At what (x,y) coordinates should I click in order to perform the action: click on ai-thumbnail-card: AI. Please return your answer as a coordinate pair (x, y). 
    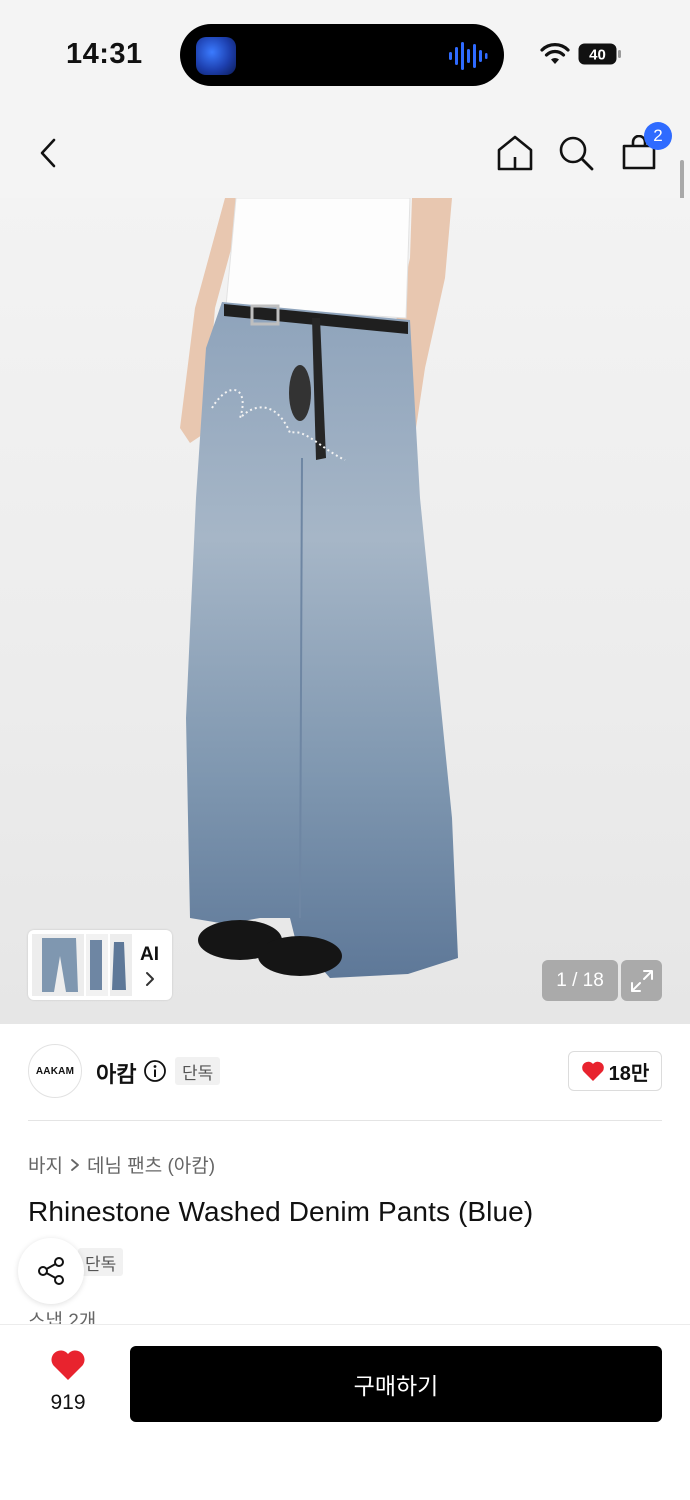
    Looking at the image, I should click on (100, 965).